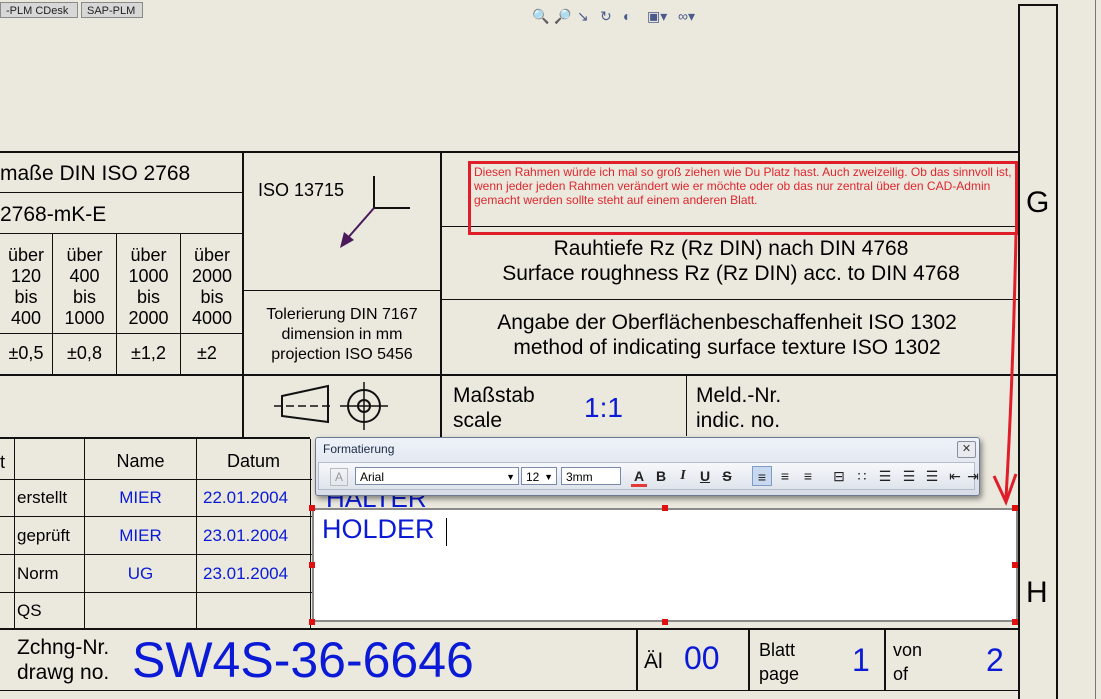 The width and height of the screenshot is (1101, 699). What do you see at coordinates (140, 461) in the screenshot?
I see `approvals-name-header: Name` at bounding box center [140, 461].